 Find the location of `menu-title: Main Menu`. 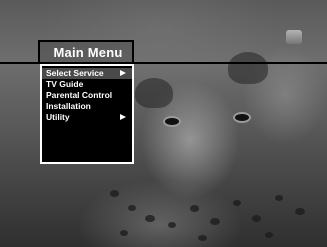

menu-title: Main Menu is located at coordinates (88, 52).